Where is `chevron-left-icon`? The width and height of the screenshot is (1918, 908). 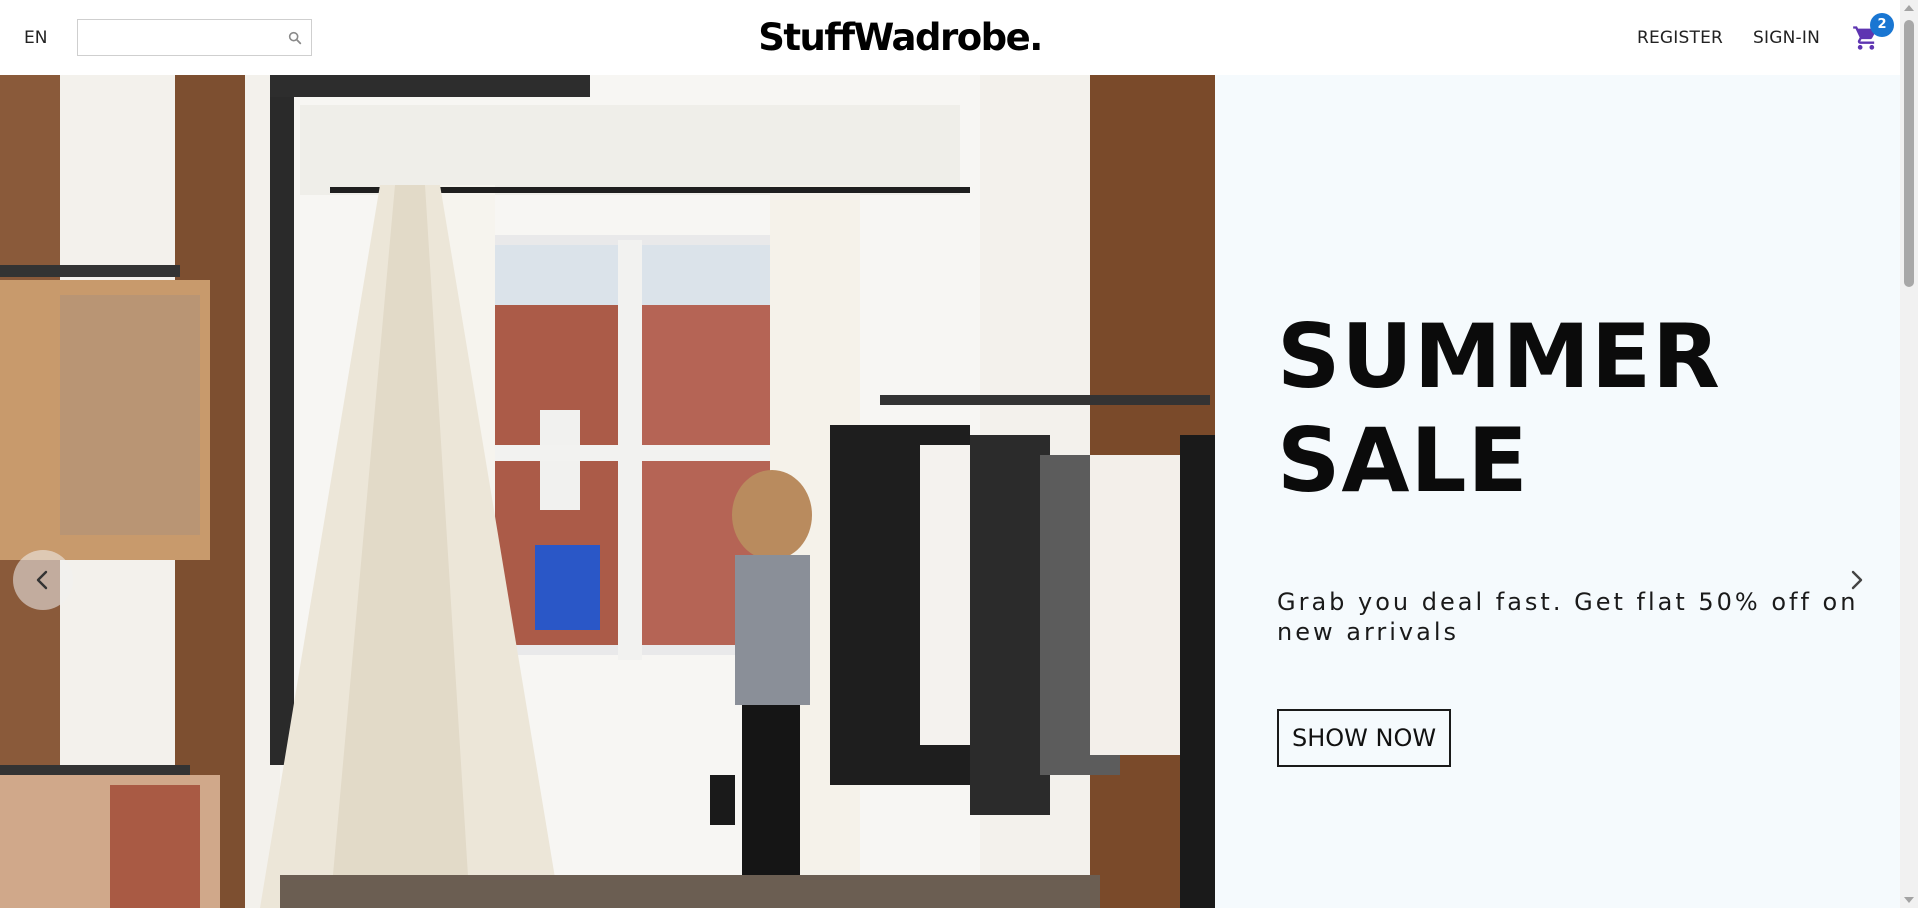 chevron-left-icon is located at coordinates (42, 580).